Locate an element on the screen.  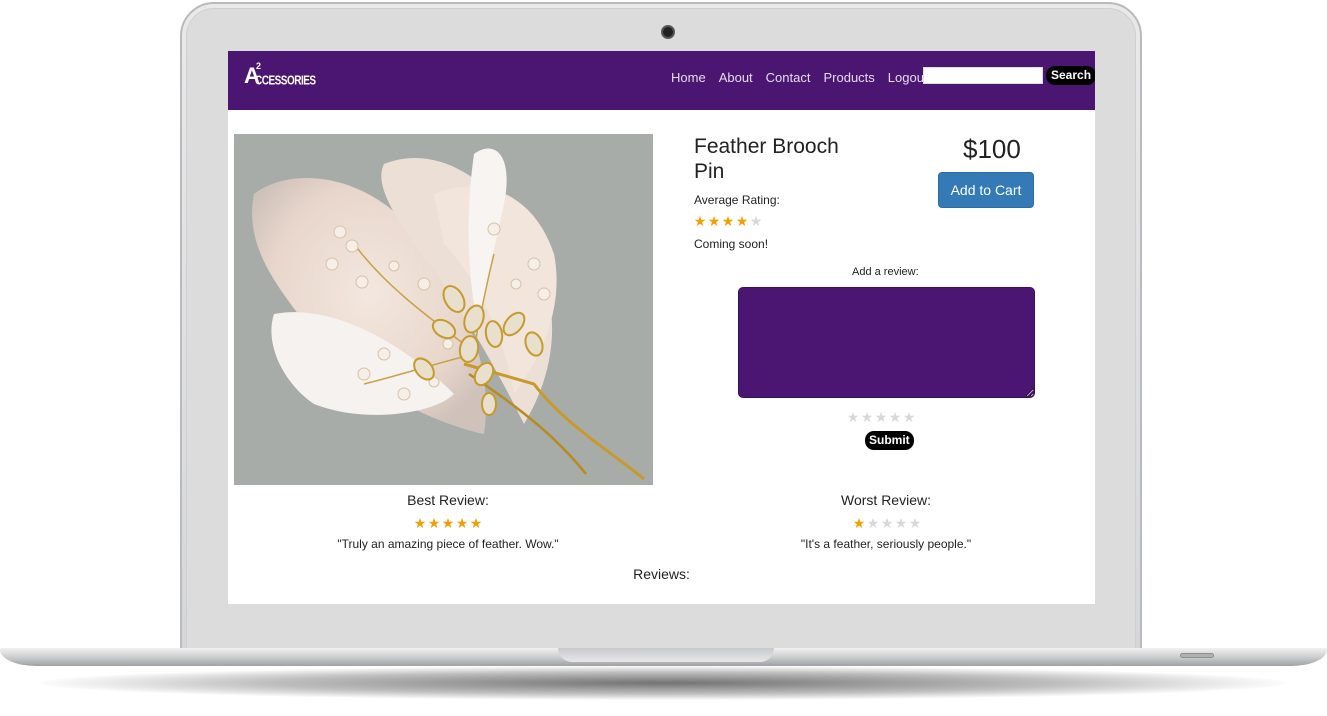
submit-review-button: Submit is located at coordinates (889, 440).